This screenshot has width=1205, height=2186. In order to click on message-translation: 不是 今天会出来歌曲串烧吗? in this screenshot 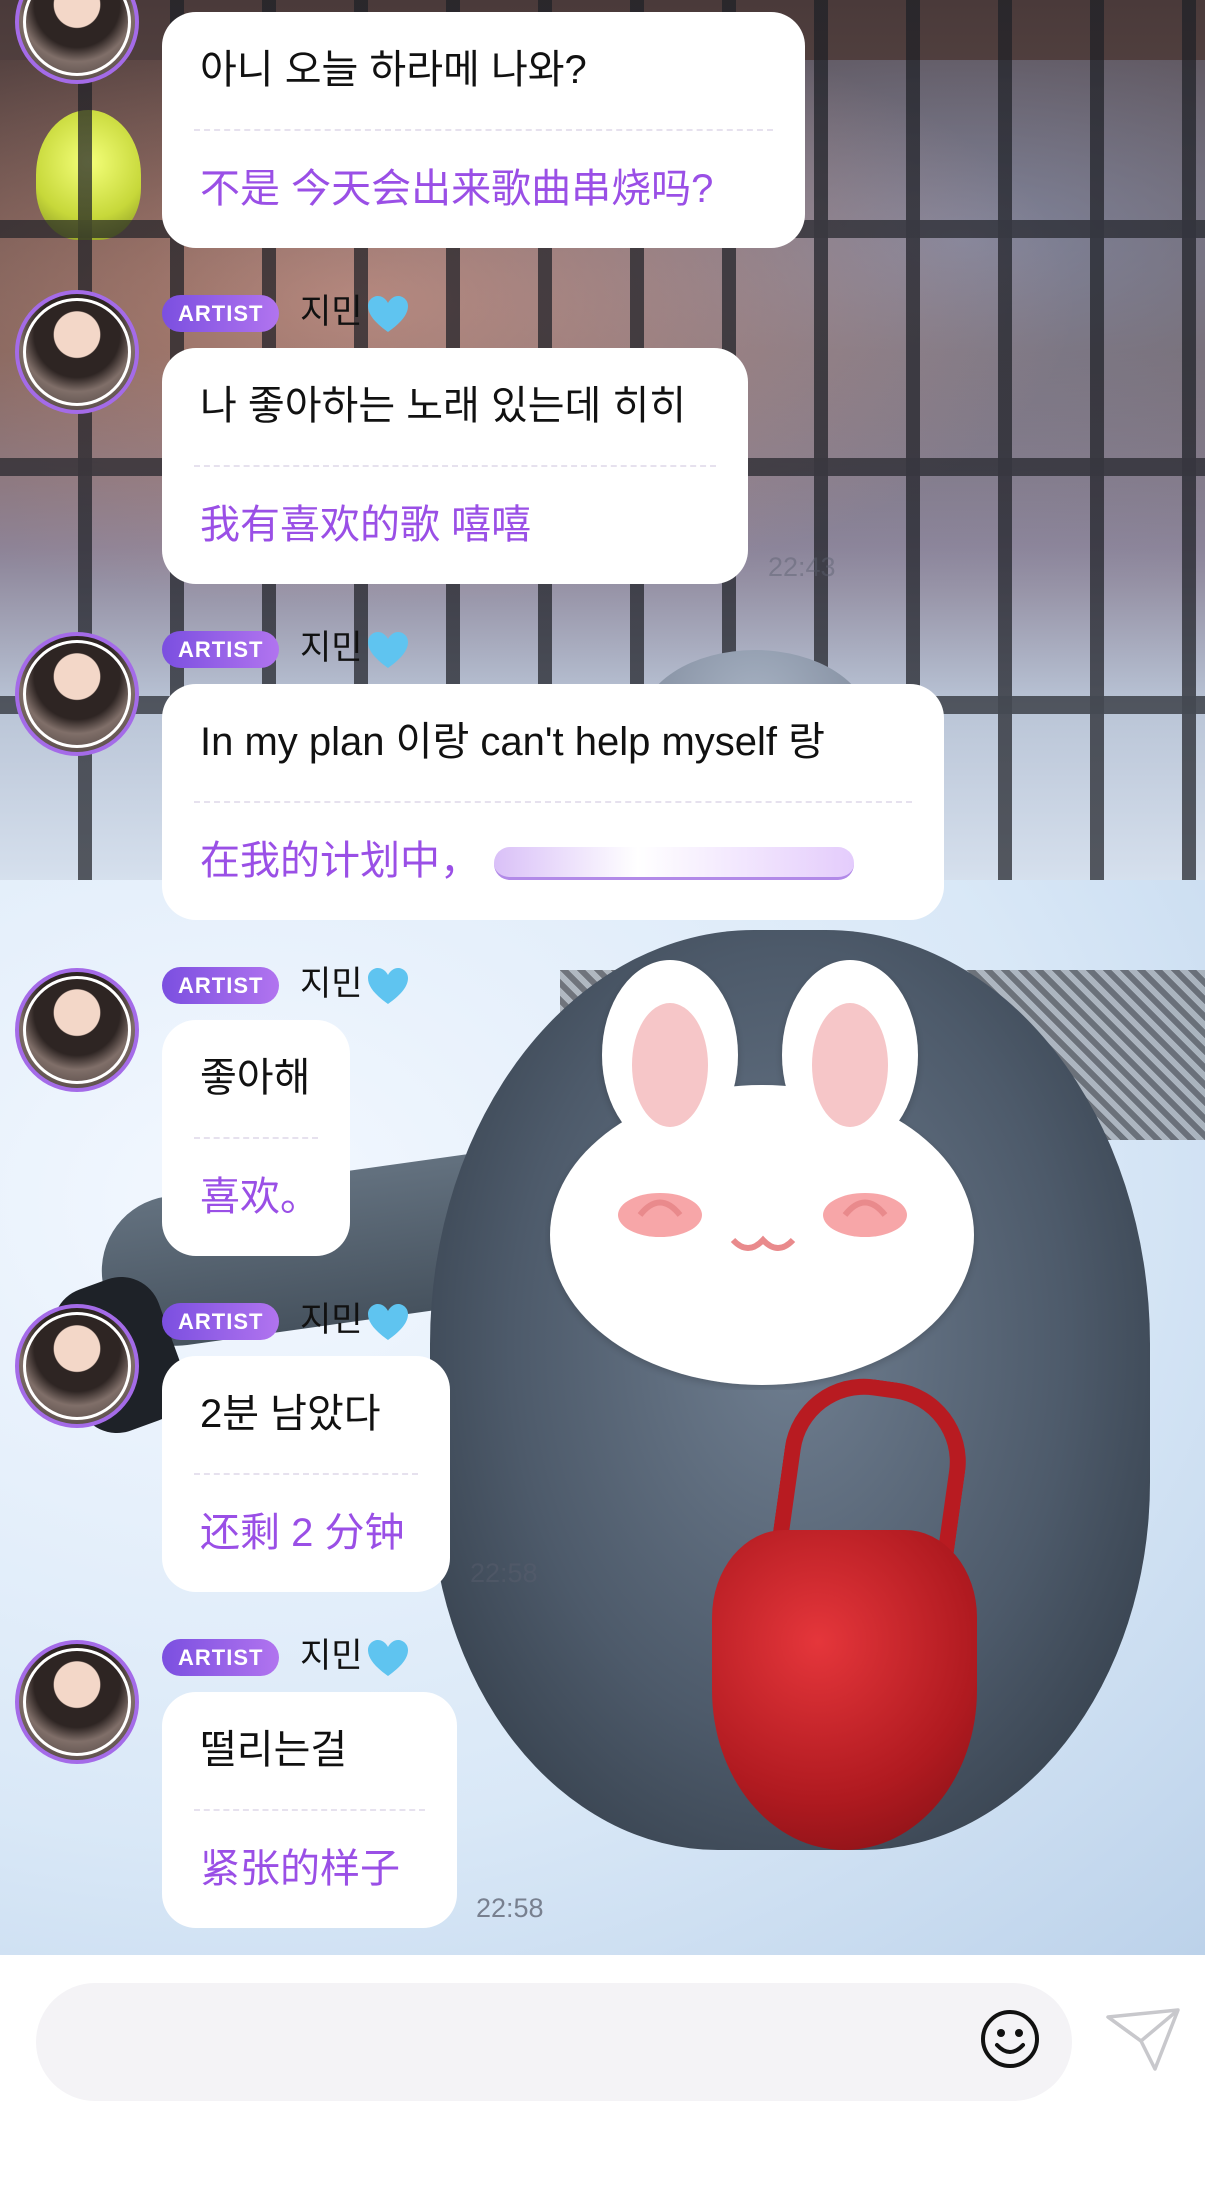, I will do `click(457, 189)`.